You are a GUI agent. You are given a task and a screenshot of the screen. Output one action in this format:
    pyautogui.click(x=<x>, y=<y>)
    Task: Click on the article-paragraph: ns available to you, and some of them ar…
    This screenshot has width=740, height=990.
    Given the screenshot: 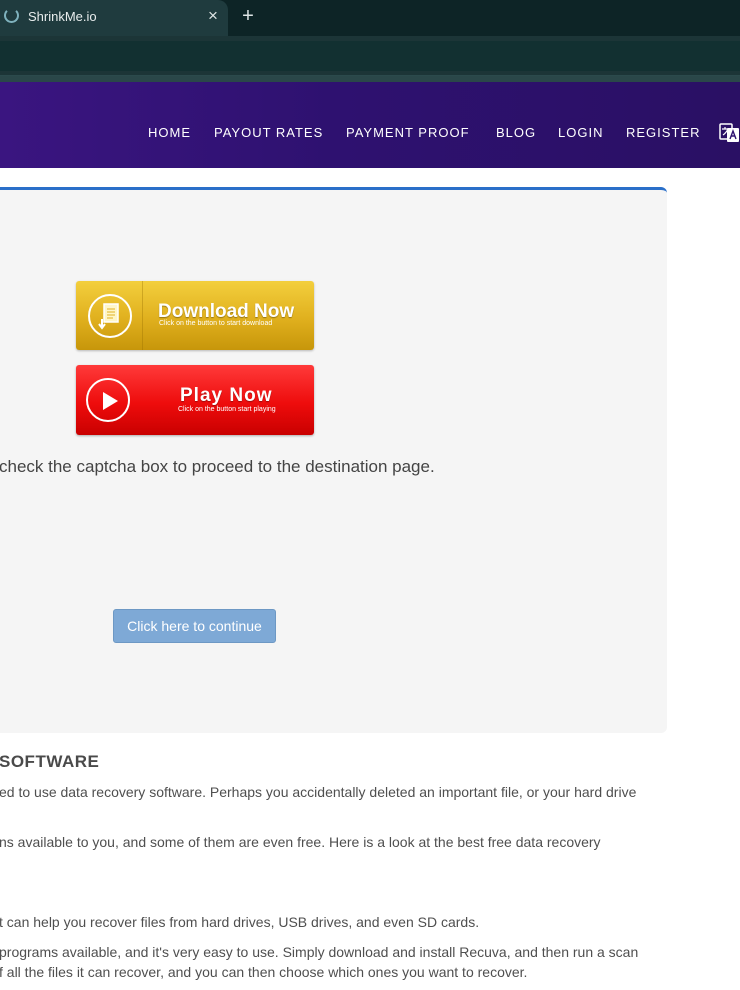 What is the action you would take?
    pyautogui.click(x=300, y=842)
    